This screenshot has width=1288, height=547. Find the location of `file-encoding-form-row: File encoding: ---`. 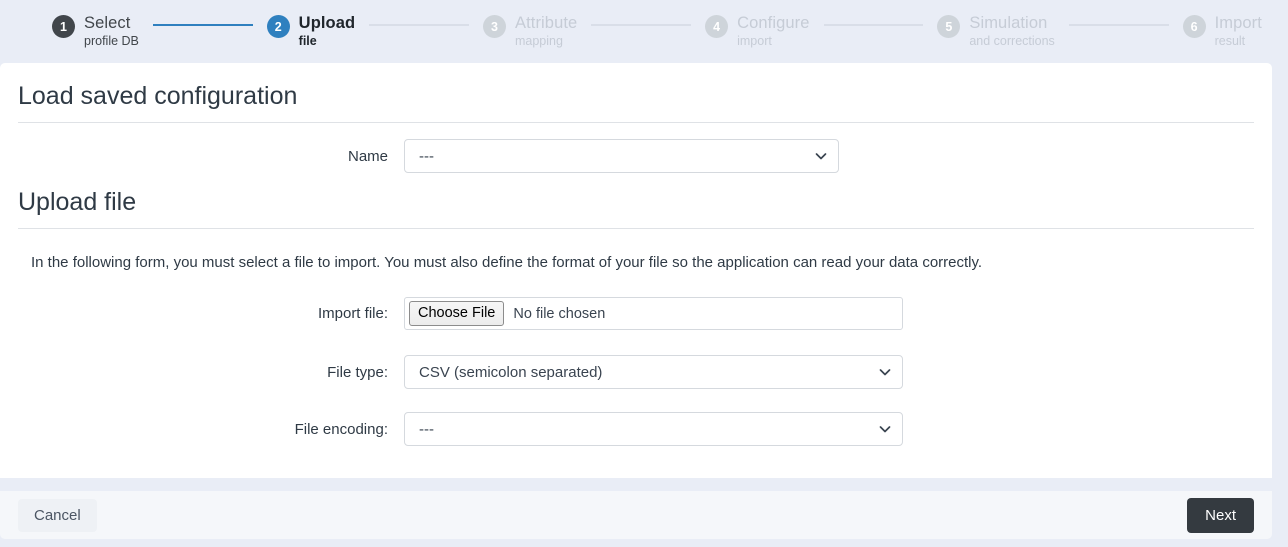

file-encoding-form-row: File encoding: --- is located at coordinates (636, 429).